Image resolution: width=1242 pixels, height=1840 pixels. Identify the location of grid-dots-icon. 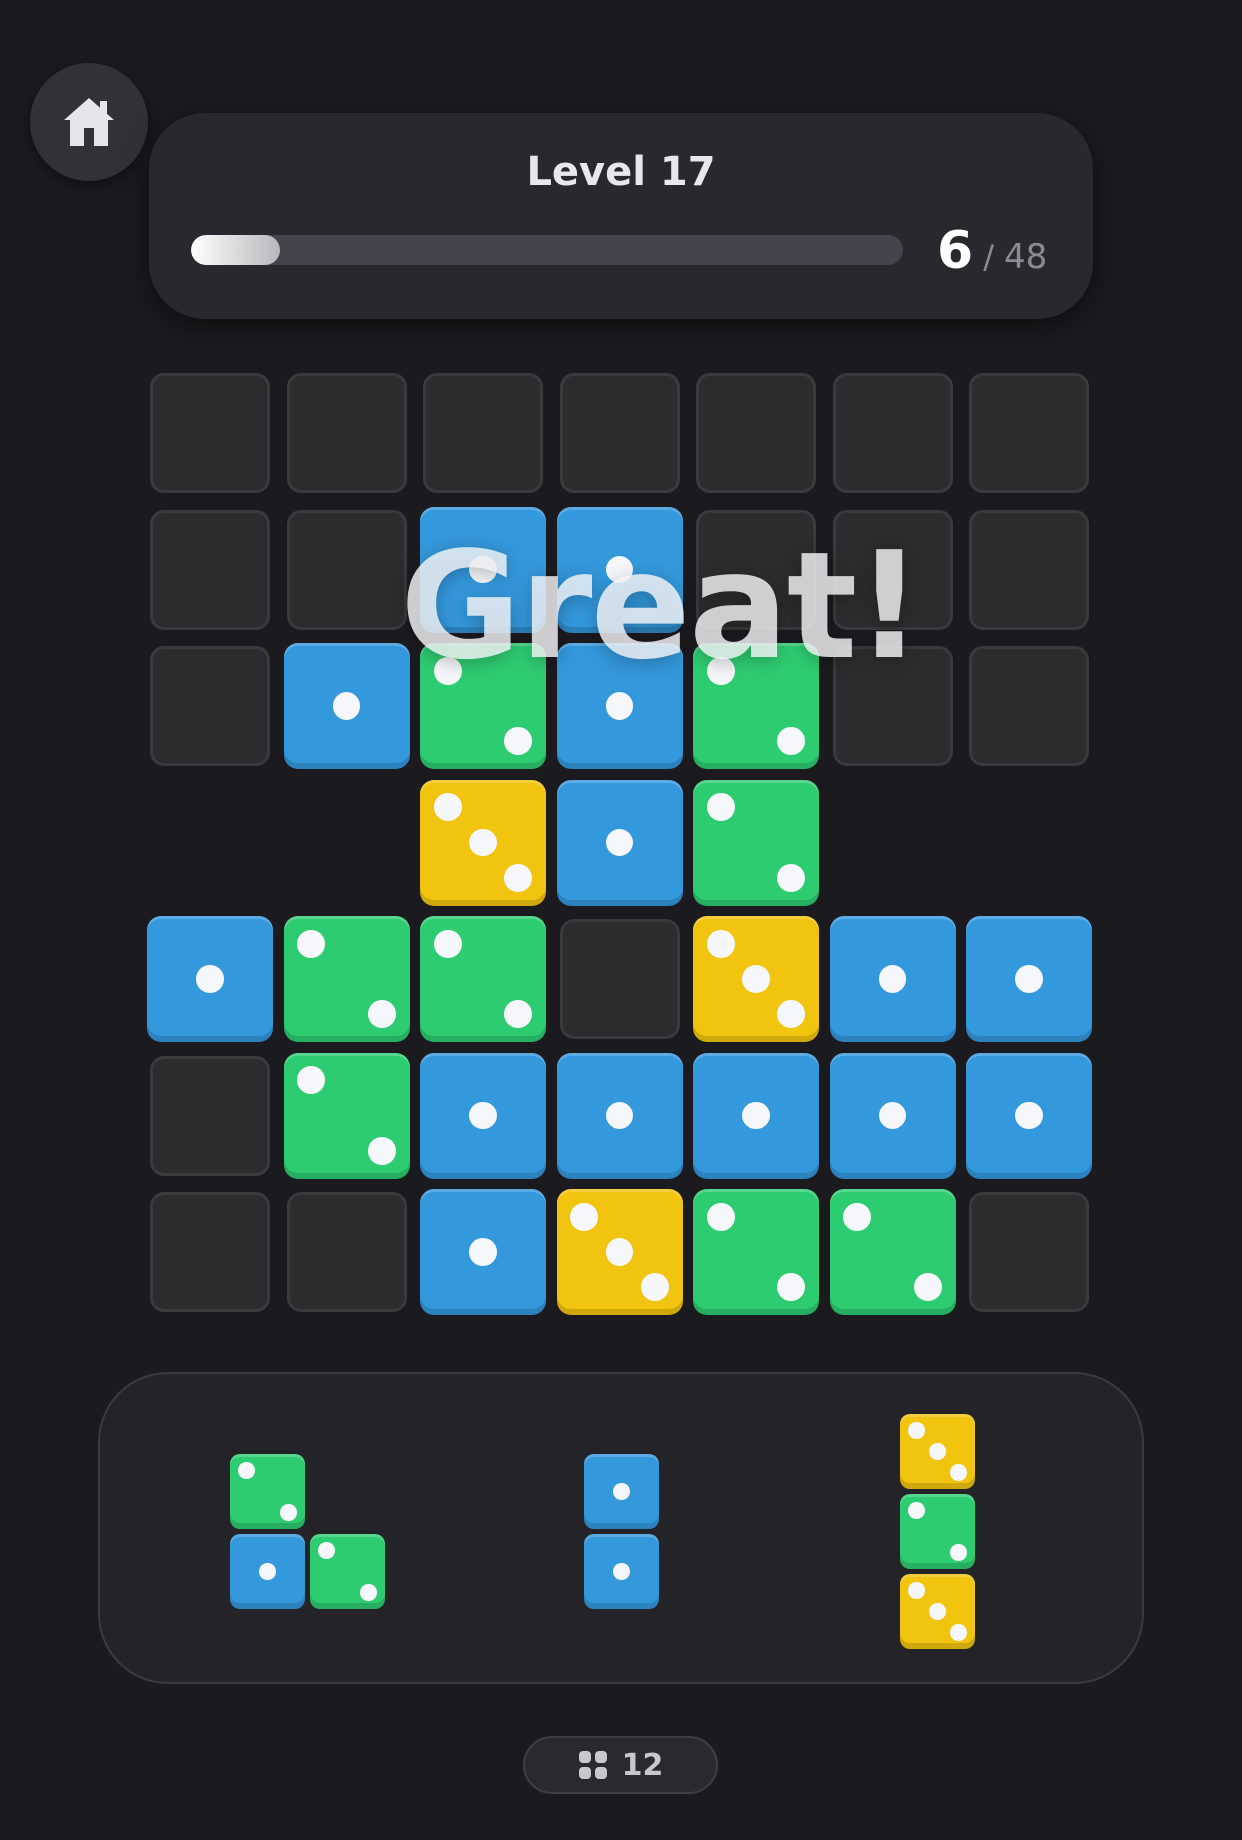
(592, 1765).